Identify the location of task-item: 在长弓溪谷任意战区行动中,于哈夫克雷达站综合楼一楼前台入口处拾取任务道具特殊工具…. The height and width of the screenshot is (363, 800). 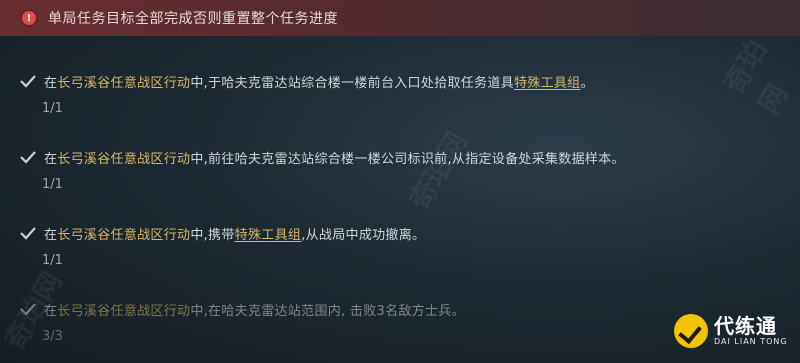
(400, 93).